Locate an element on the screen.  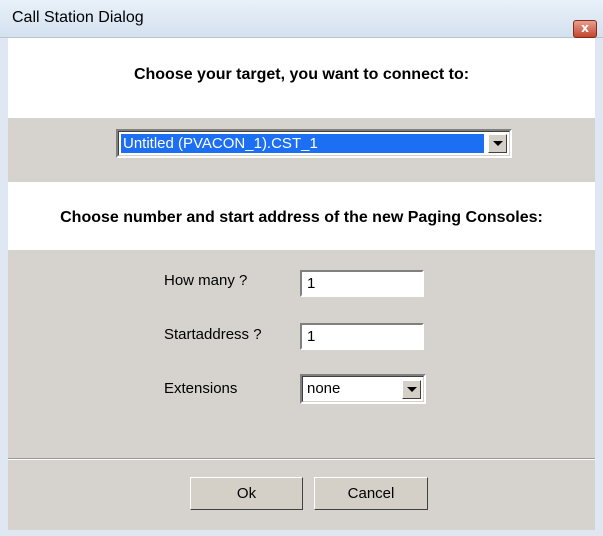
target-dropdown-button is located at coordinates (497, 143).